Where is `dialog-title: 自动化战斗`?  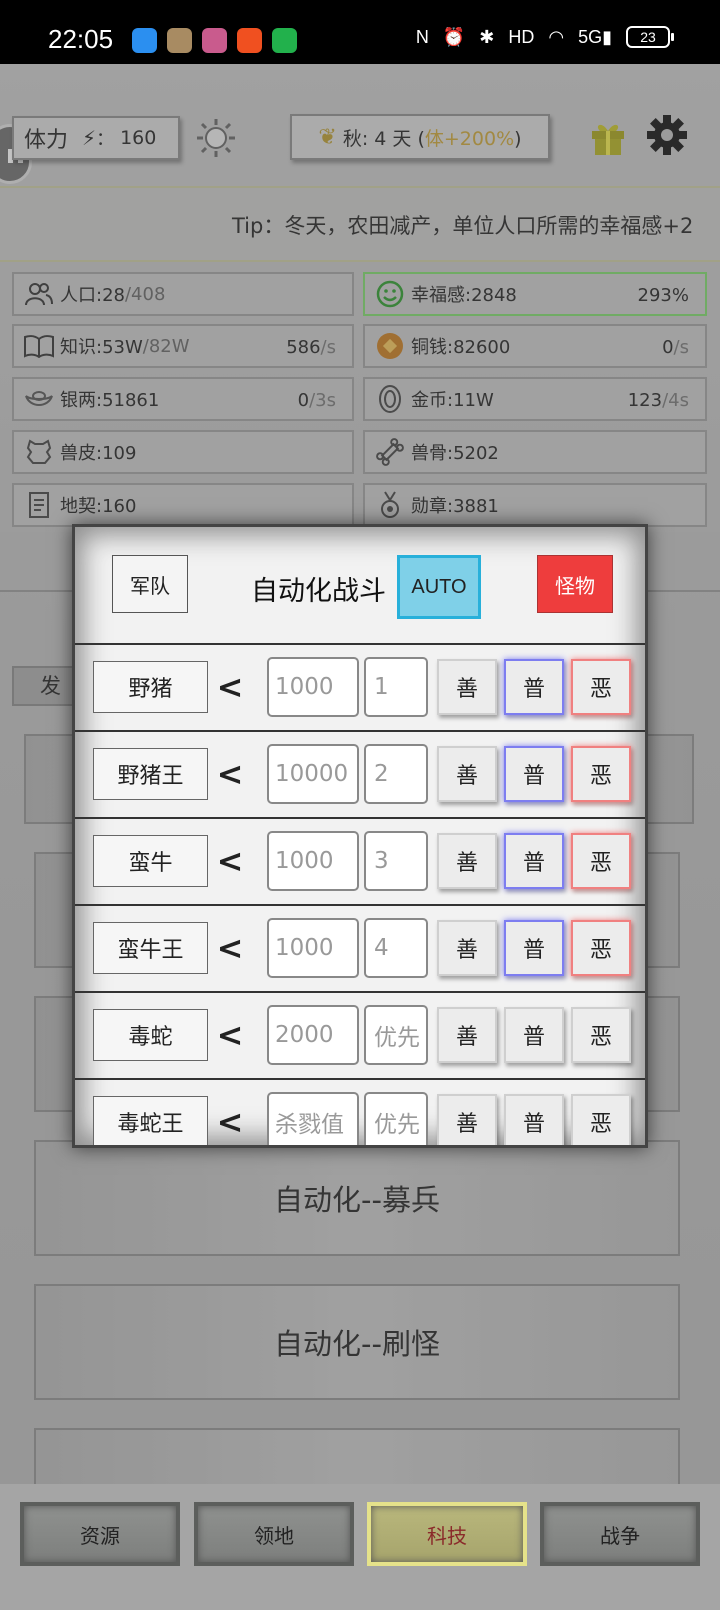
dialog-title: 自动化战斗 is located at coordinates (318, 591).